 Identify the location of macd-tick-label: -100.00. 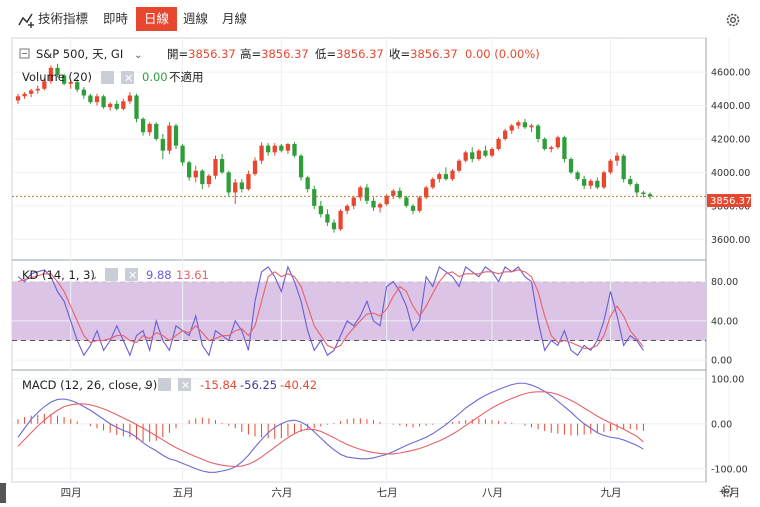
(729, 469).